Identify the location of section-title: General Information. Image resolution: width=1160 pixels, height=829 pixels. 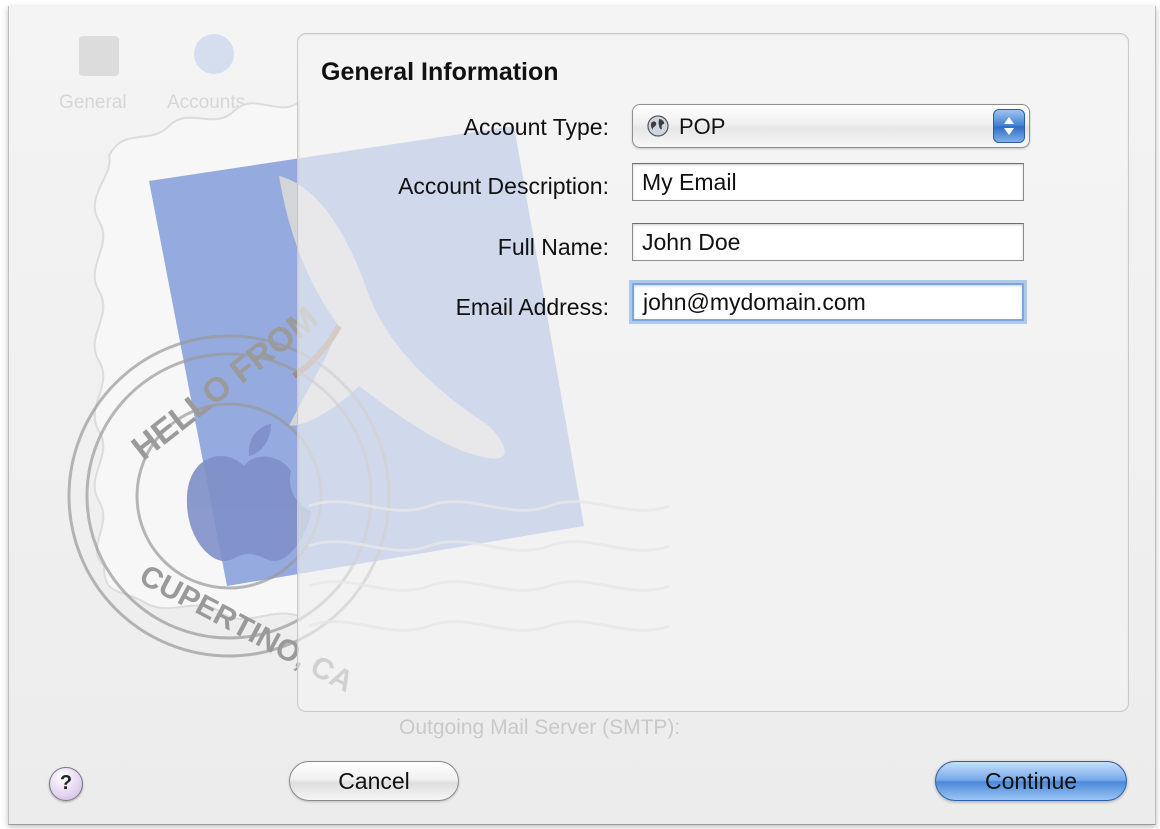
(440, 72).